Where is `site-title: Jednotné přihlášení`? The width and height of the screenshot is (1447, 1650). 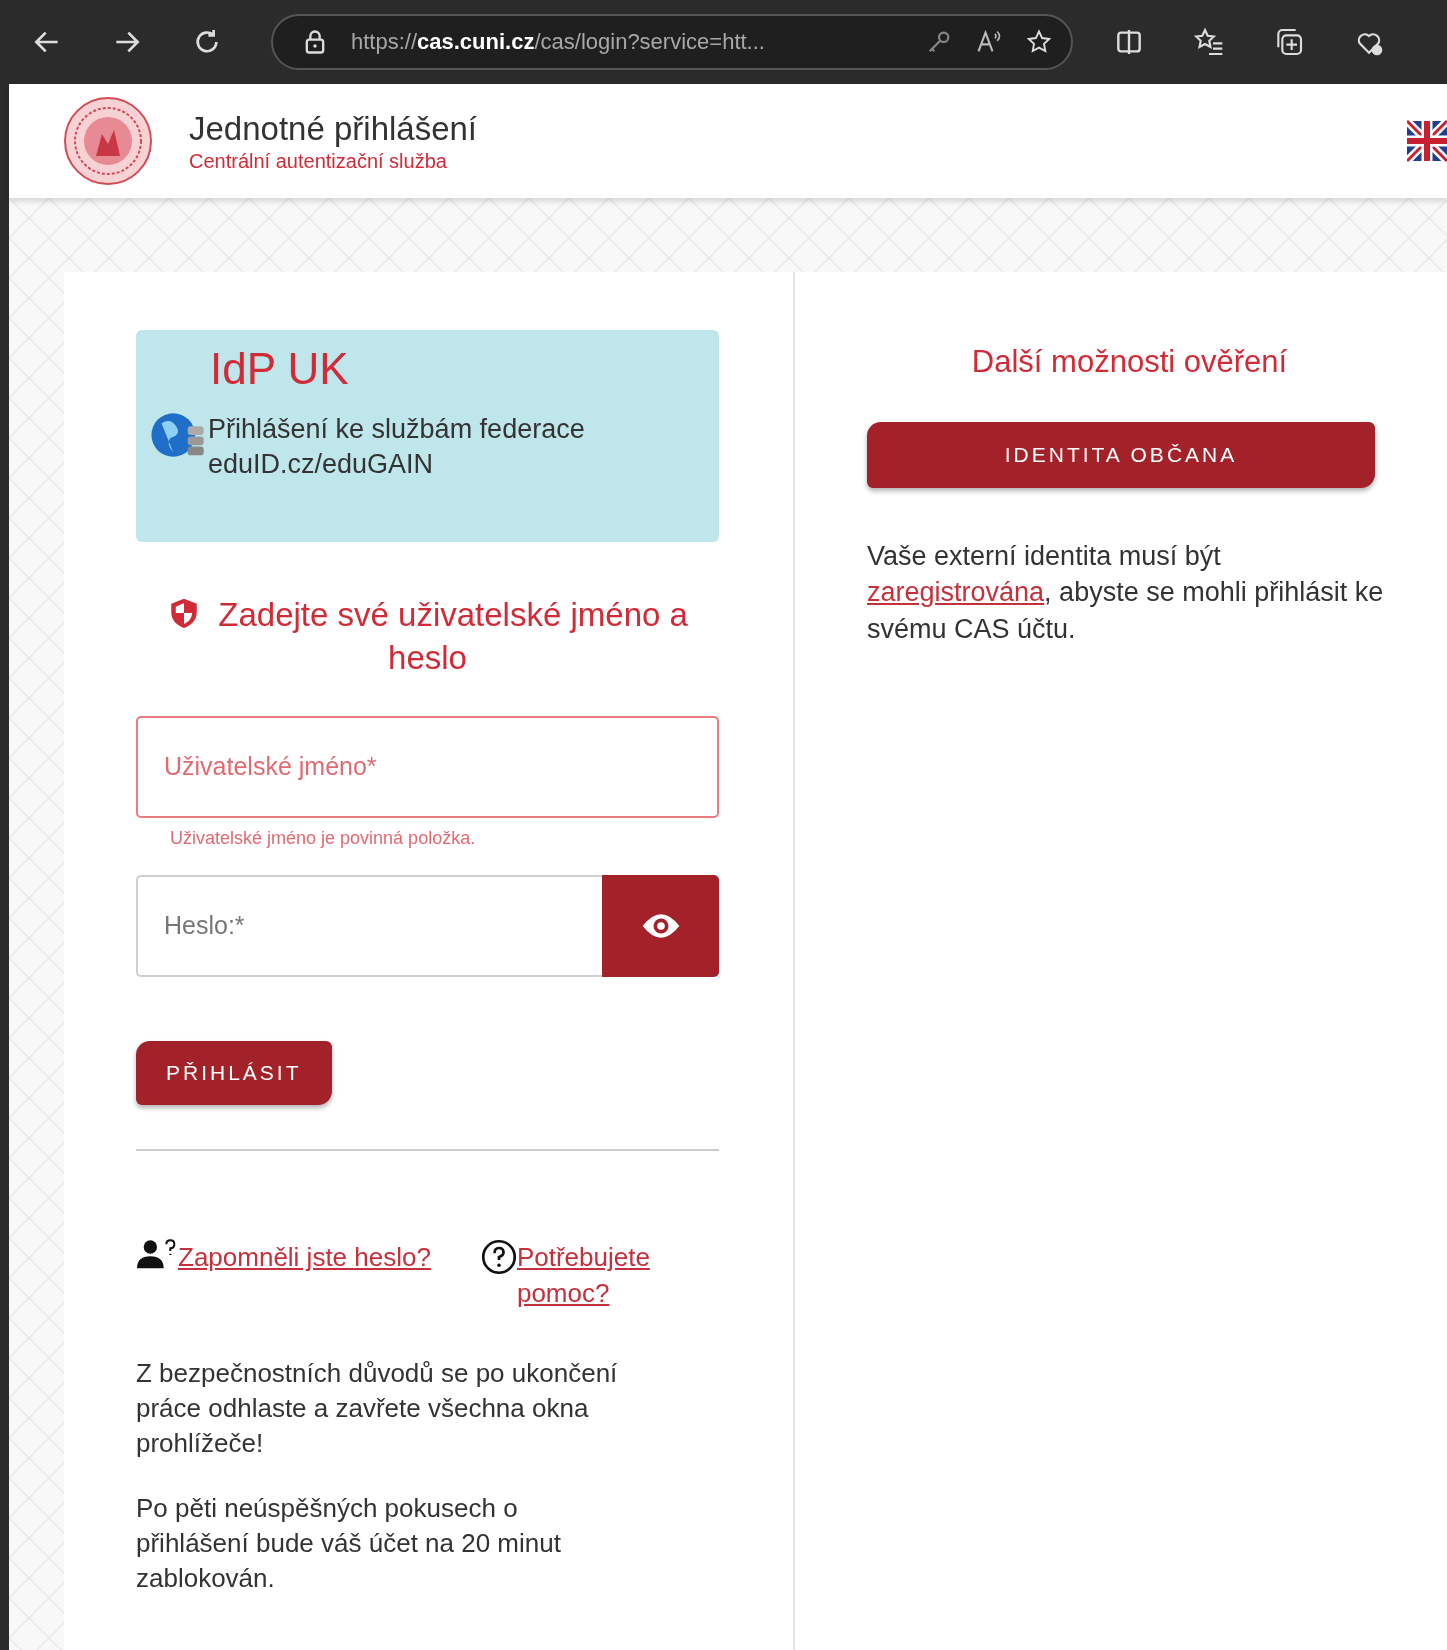 site-title: Jednotné přihlášení is located at coordinates (333, 128).